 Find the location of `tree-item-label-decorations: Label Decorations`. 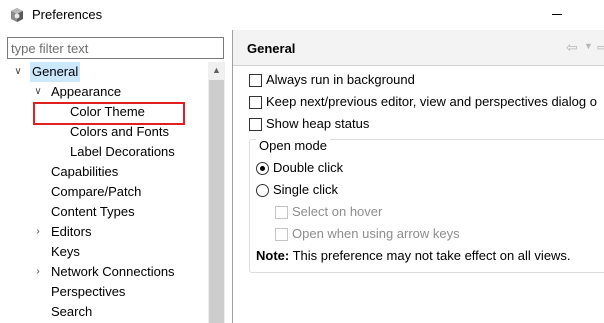

tree-item-label-decorations: Label Decorations is located at coordinates (104, 152).